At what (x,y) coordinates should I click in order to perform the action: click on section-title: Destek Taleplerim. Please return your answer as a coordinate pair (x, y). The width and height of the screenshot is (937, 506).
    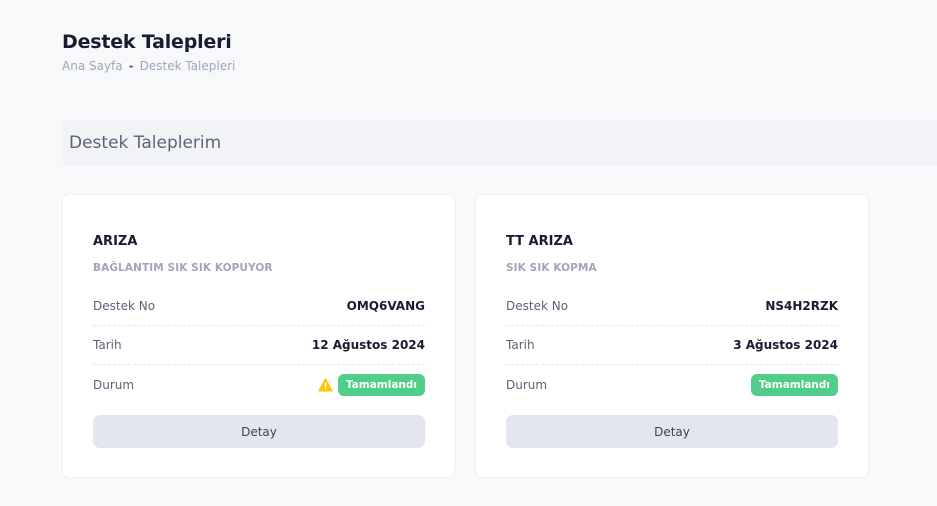
    Looking at the image, I should click on (145, 143).